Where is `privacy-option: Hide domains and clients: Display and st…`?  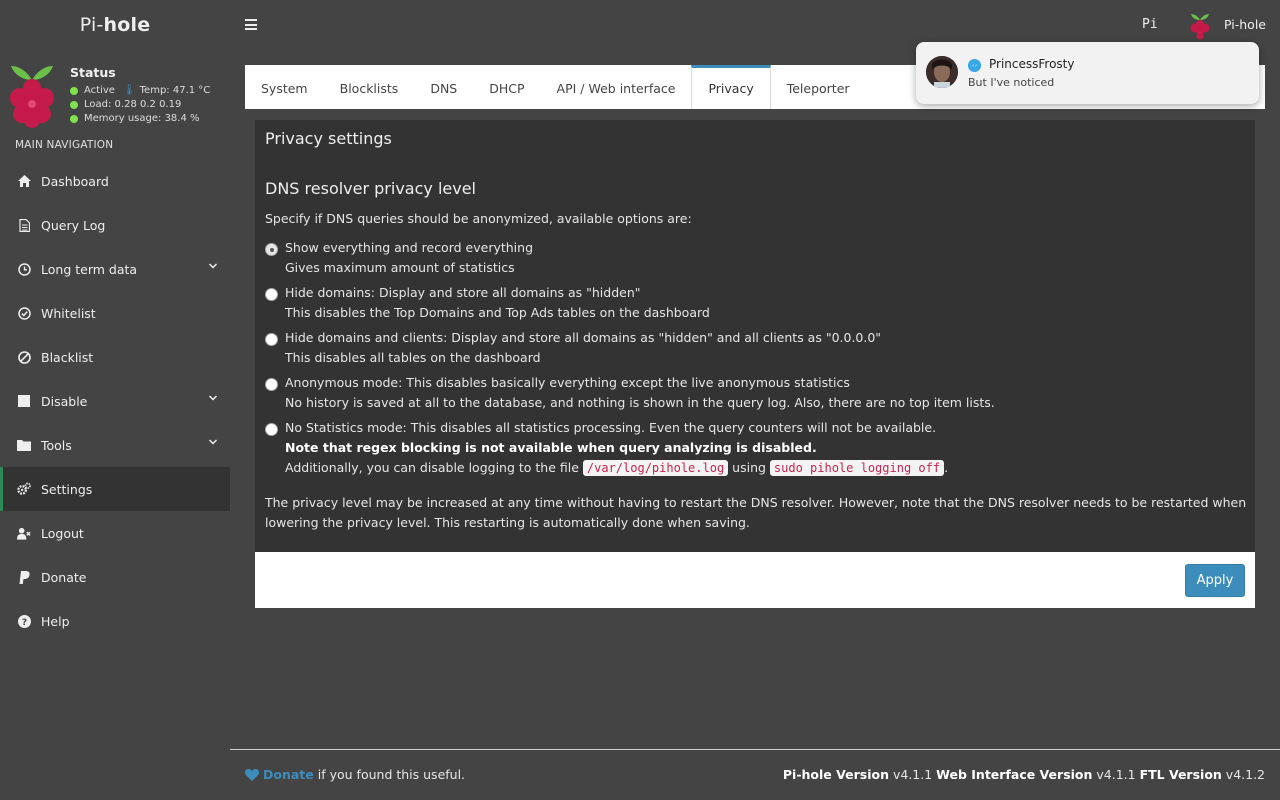
privacy-option: Hide domains and clients: Display and st… is located at coordinates (573, 349).